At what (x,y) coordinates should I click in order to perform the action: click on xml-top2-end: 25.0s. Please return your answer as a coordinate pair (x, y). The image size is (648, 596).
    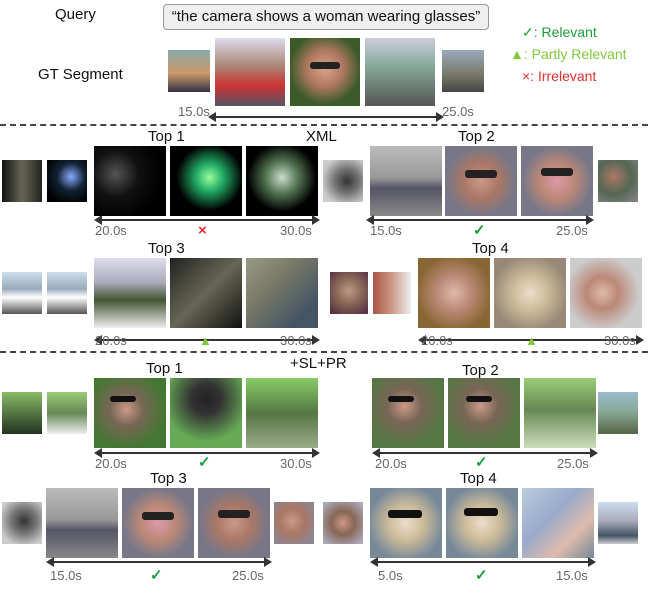
    Looking at the image, I should click on (572, 230).